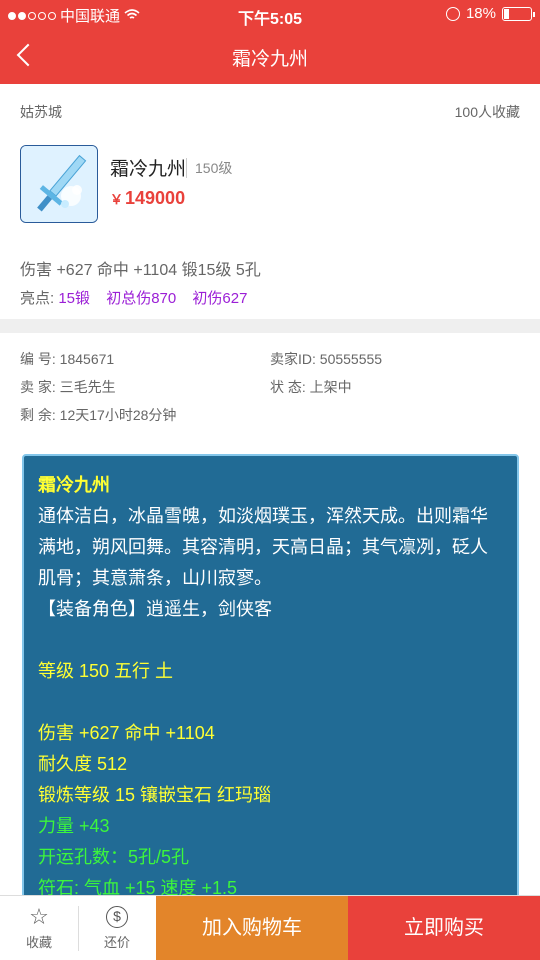 The image size is (540, 960). I want to click on description-title: 霜冷九州, so click(74, 485).